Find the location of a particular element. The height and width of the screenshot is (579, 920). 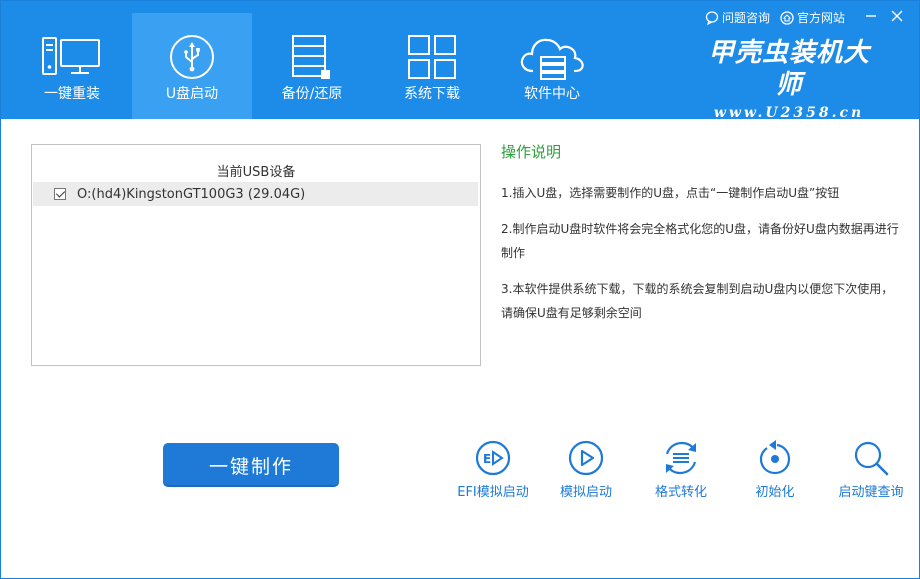

nav-item-software-center: 软件中心 is located at coordinates (552, 66).